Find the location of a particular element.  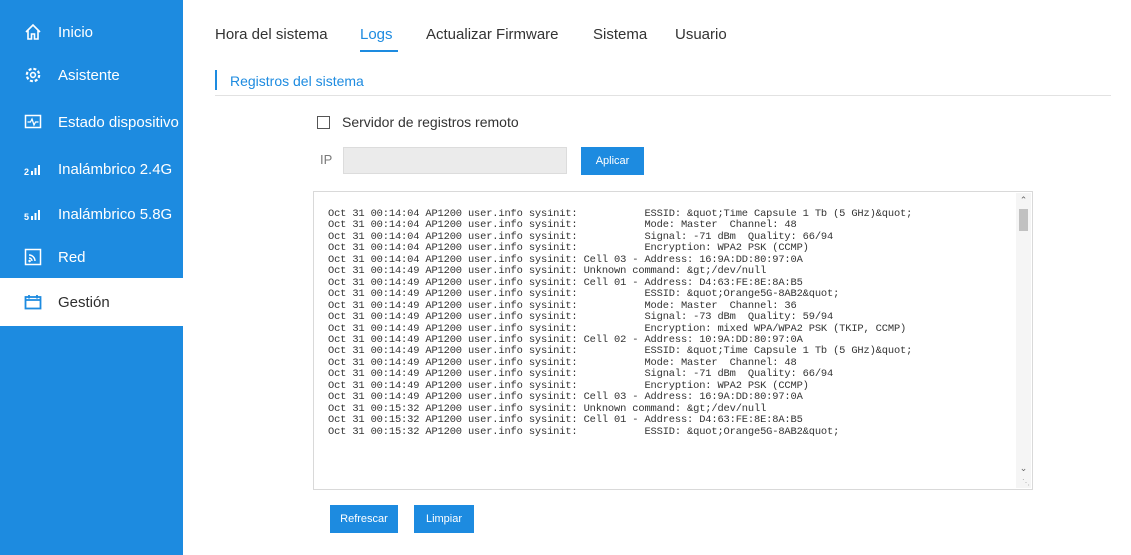

resize-grip-icon: ⋱ is located at coordinates (1026, 483).